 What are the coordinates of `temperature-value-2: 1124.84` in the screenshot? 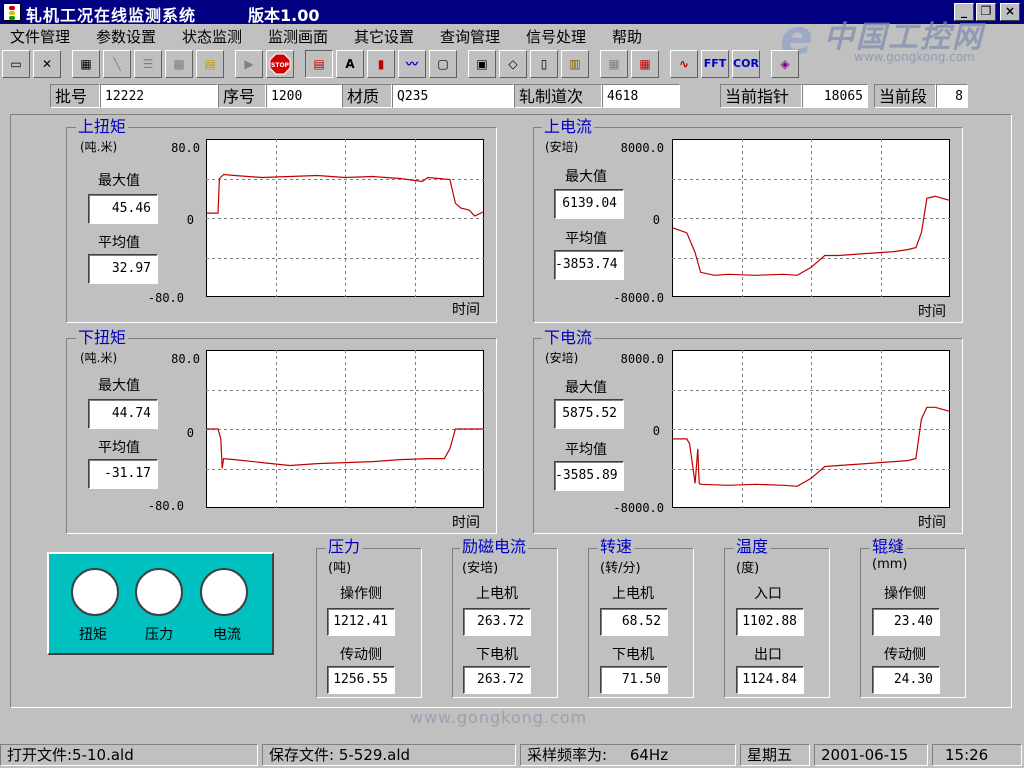 It's located at (770, 680).